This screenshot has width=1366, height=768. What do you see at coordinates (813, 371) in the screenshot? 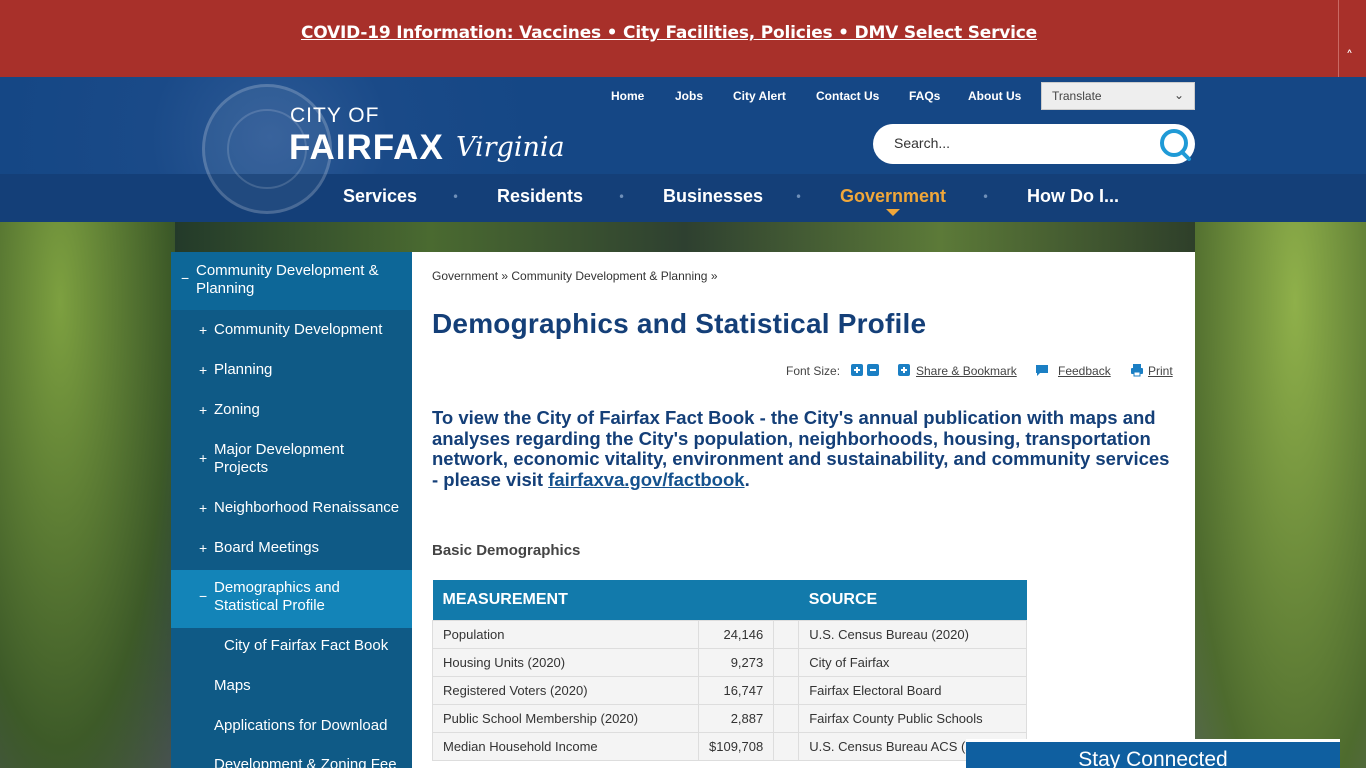
I see `font-size-label: Font Size:` at bounding box center [813, 371].